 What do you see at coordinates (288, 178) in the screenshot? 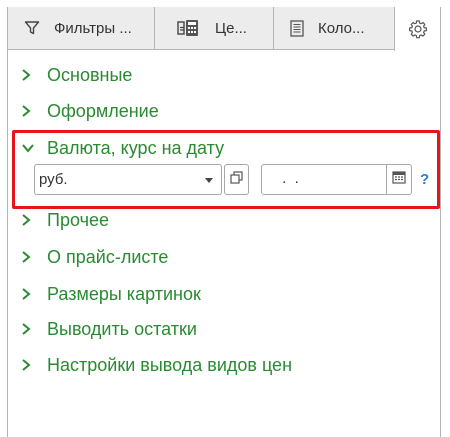
I see `date-value: . .` at bounding box center [288, 178].